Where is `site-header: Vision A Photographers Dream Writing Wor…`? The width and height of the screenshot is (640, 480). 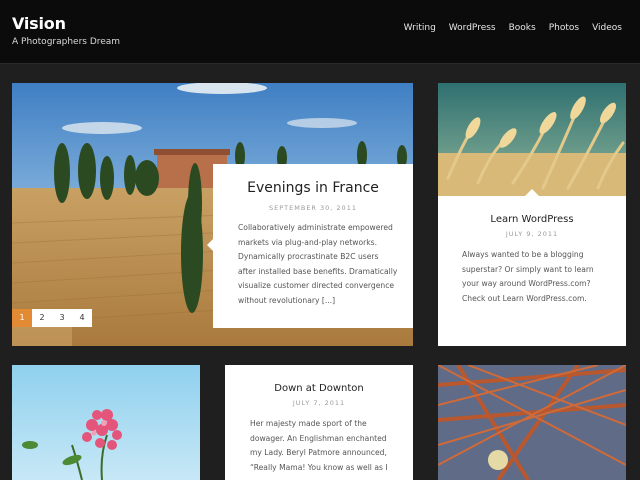
site-header: Vision A Photographers Dream Writing Wor… is located at coordinates (320, 32).